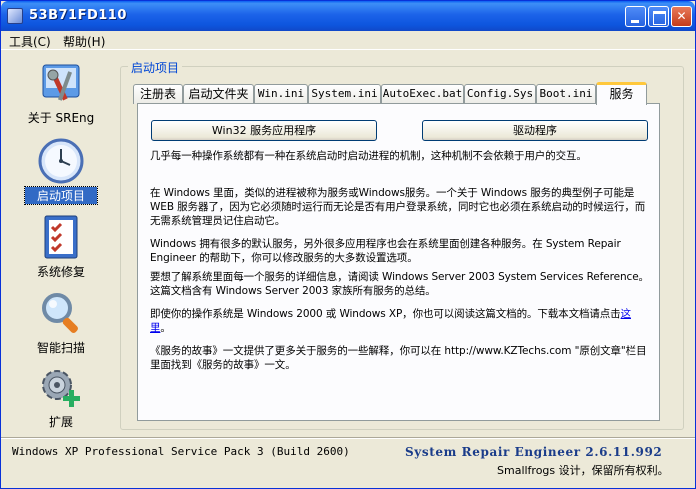  I want to click on menu-tools: 工具(C), so click(30, 41).